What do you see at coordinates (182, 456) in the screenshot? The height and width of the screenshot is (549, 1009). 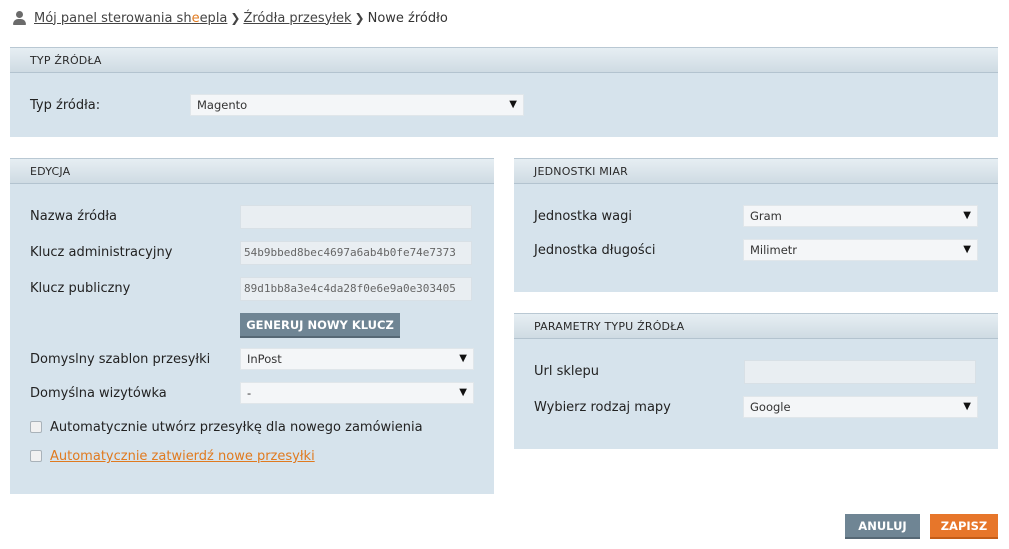 I see `auto-confirm-link: Automatycznie zatwierdź nowe przesyłki` at bounding box center [182, 456].